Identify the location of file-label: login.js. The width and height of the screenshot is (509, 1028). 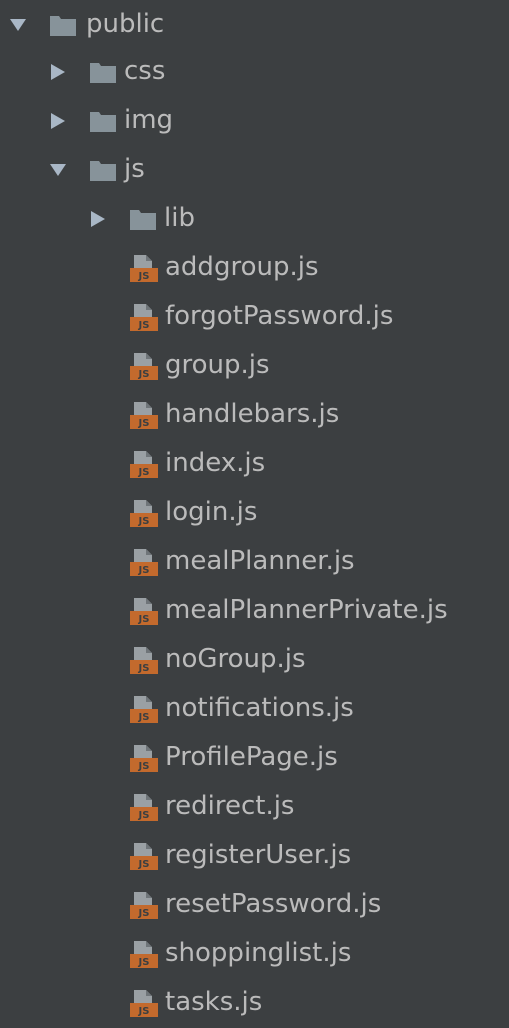
(211, 512).